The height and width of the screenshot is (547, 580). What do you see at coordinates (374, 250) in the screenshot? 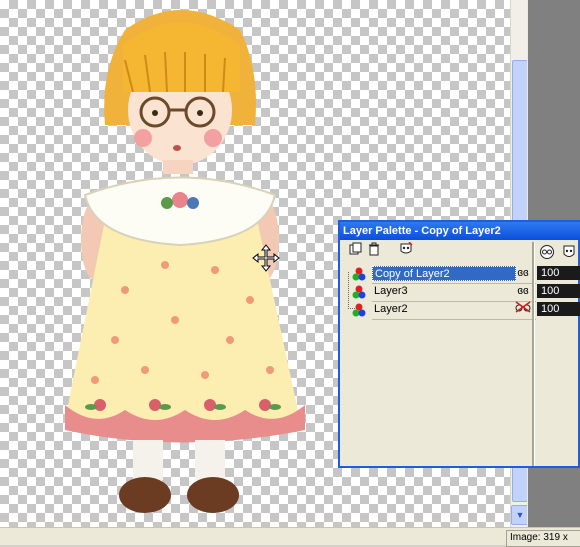
I see `delete-layer-icon` at bounding box center [374, 250].